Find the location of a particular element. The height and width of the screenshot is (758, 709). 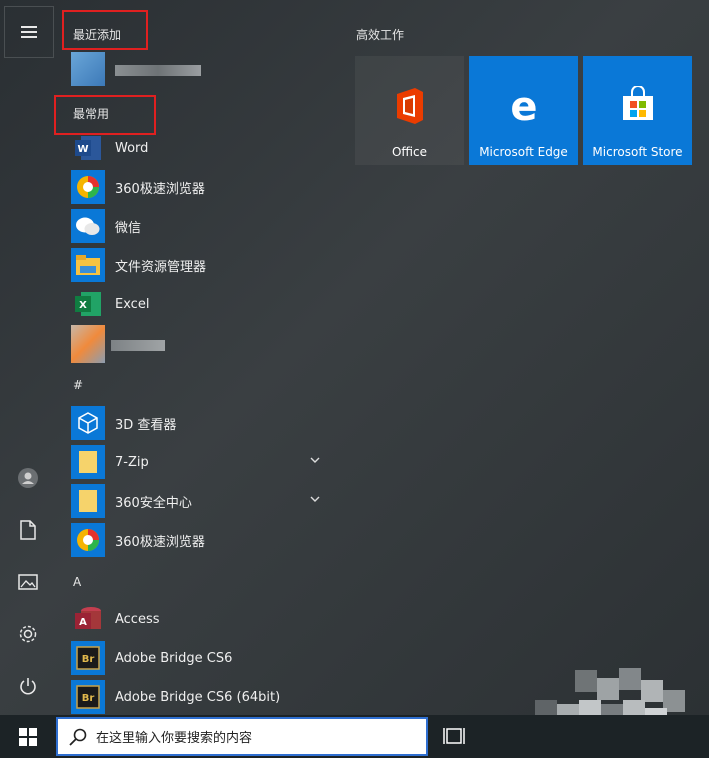

windows-logo-icon is located at coordinates (28, 736).